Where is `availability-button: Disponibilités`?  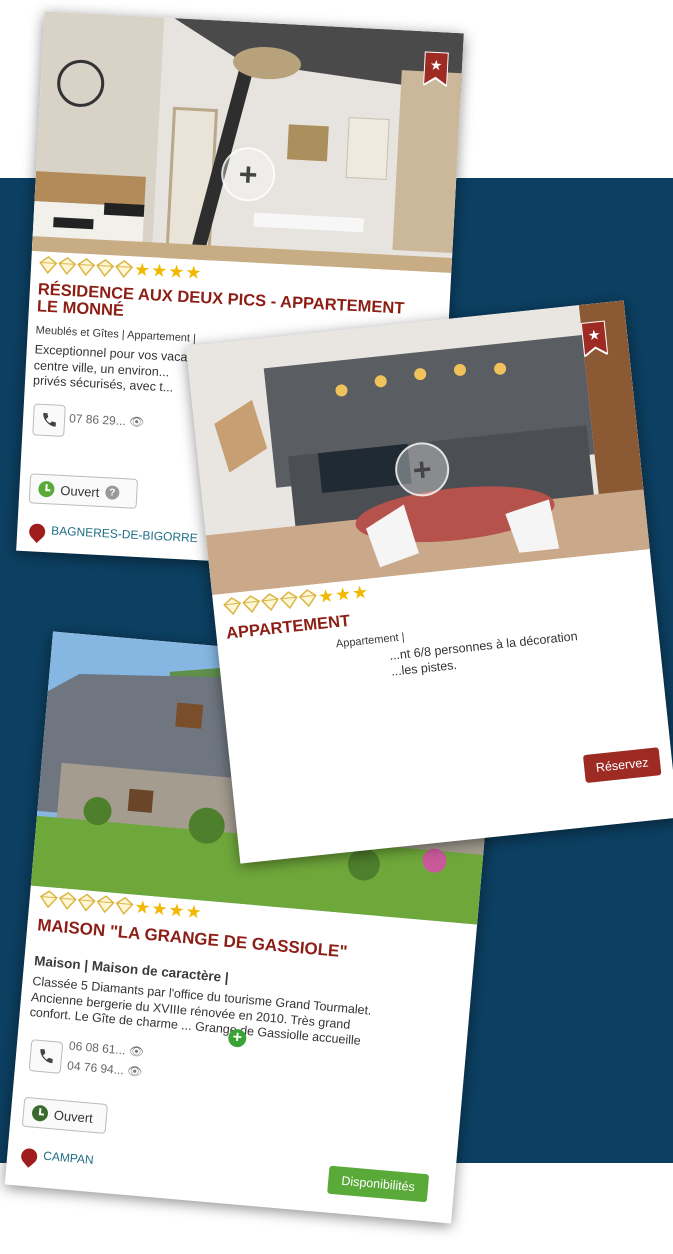 availability-button: Disponibilités is located at coordinates (378, 1184).